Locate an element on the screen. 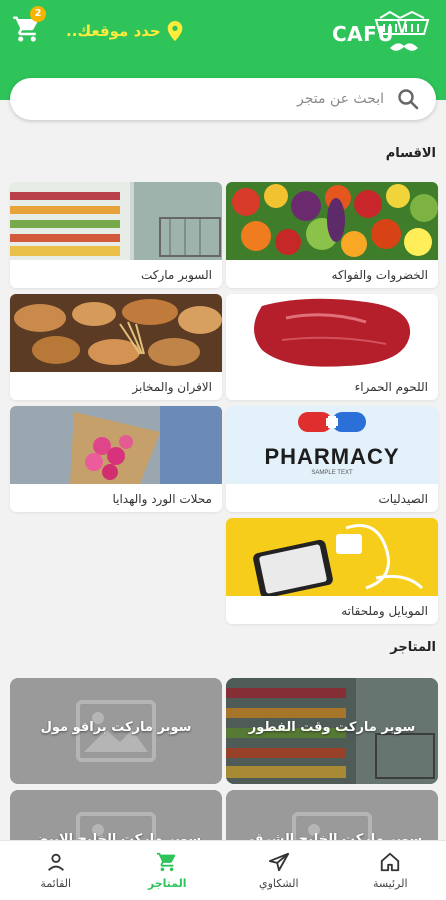 This screenshot has width=446, height=900. mobile-accessories-image is located at coordinates (332, 557).